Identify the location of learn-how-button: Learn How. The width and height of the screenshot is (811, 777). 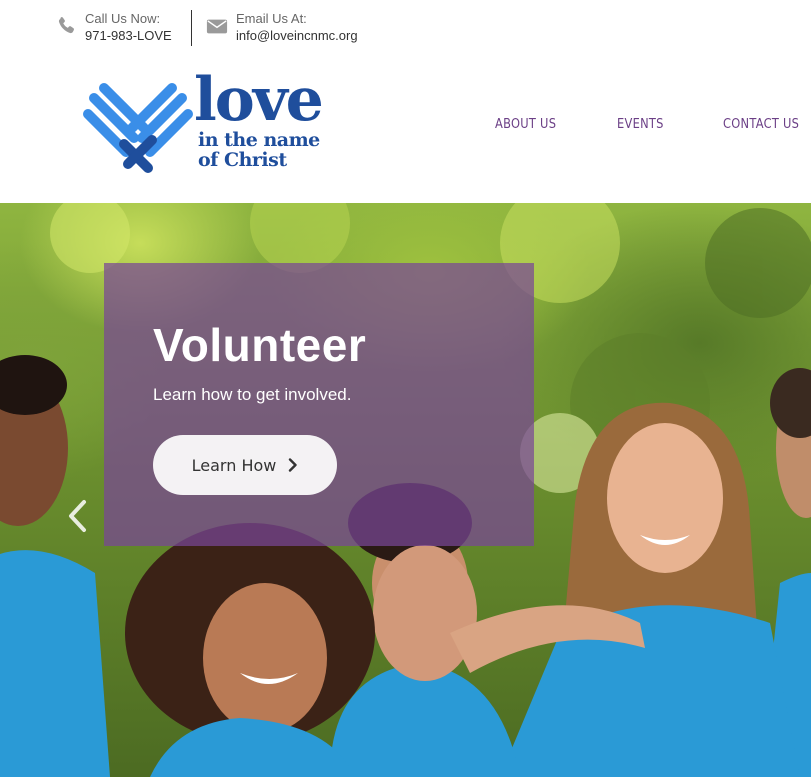
(245, 465).